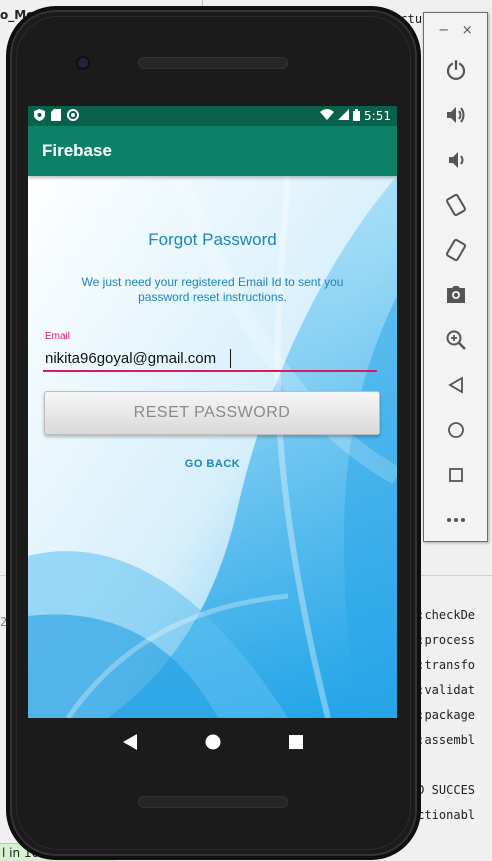  Describe the element at coordinates (455, 249) in the screenshot. I see `rotate-right-icon` at that location.